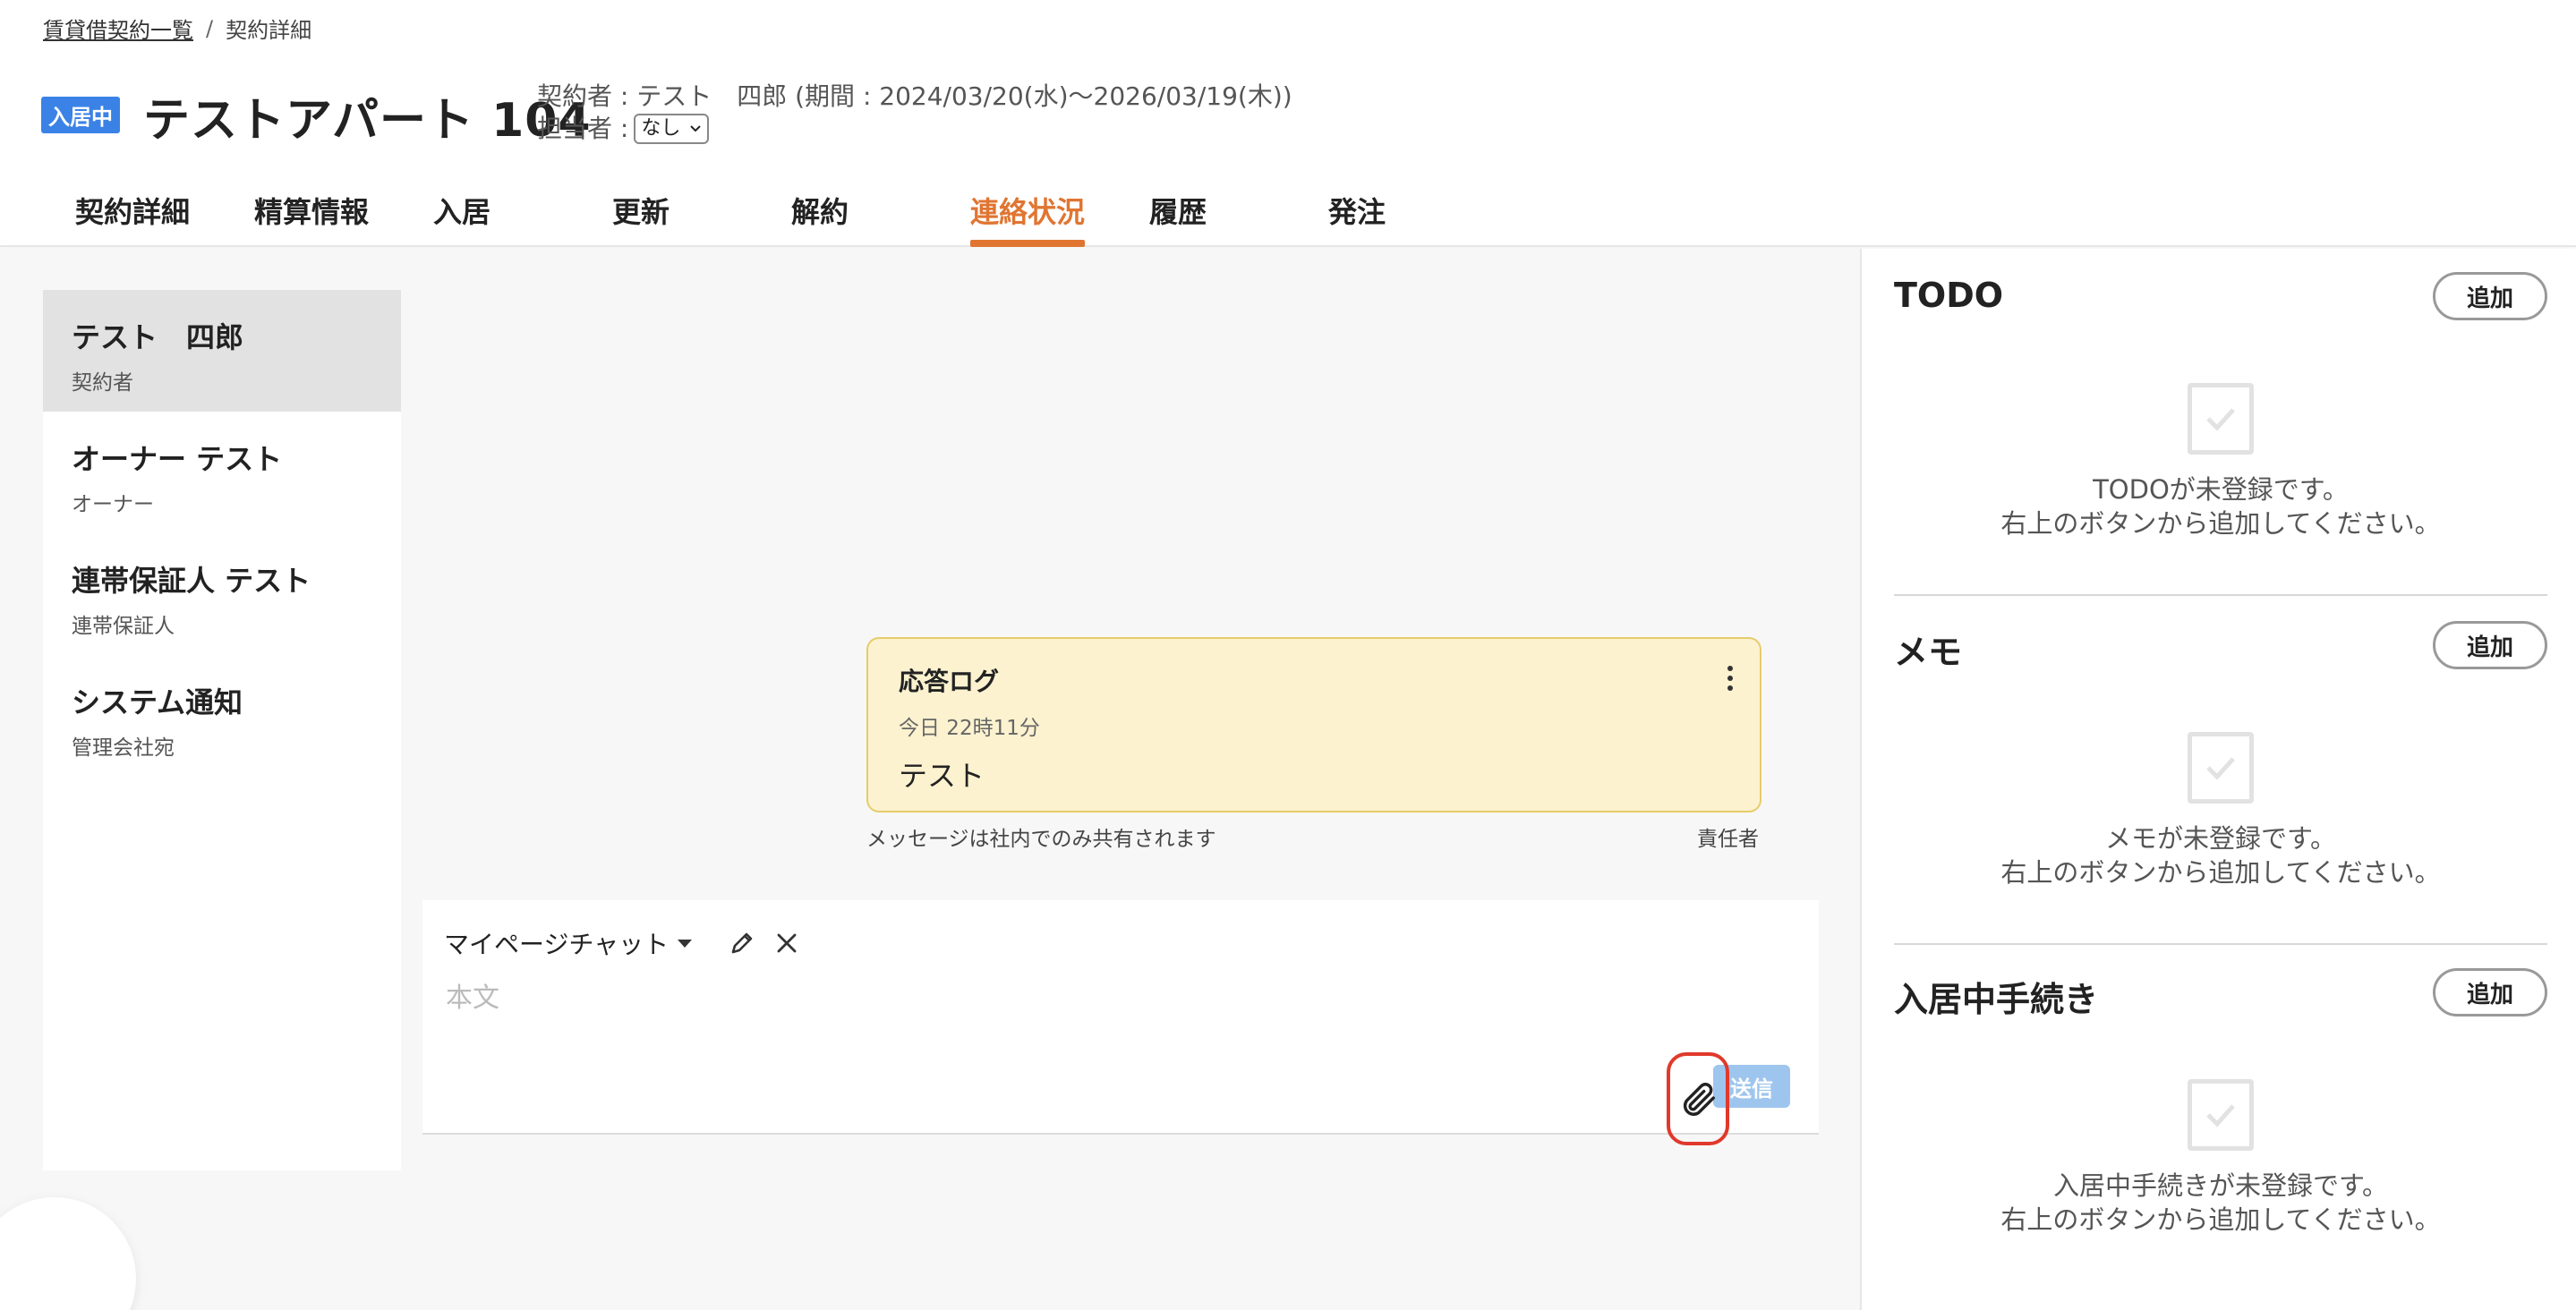 The height and width of the screenshot is (1310, 2576). I want to click on procedure-empty-state: 入居中手続きが未登録です。 右上のボタンから追加してください。, so click(2220, 1158).